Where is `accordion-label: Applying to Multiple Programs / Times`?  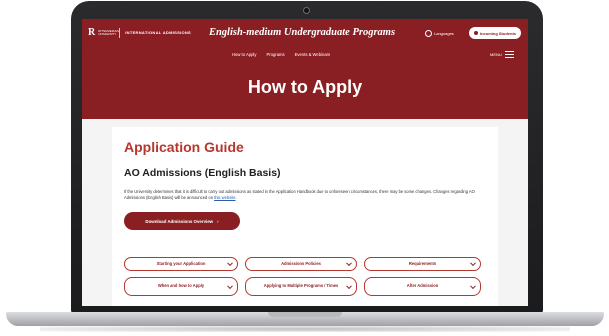
accordion-label: Applying to Multiple Programs / Times is located at coordinates (301, 286).